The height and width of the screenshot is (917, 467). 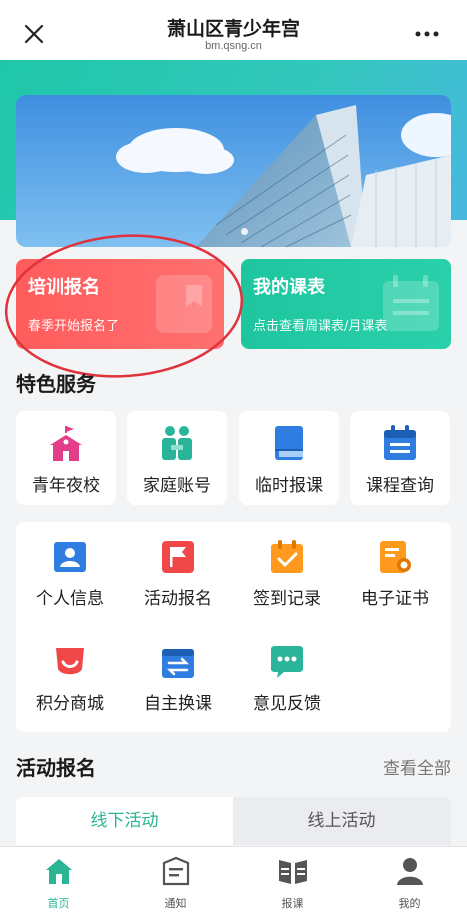 I want to click on family-icon, so click(x=177, y=443).